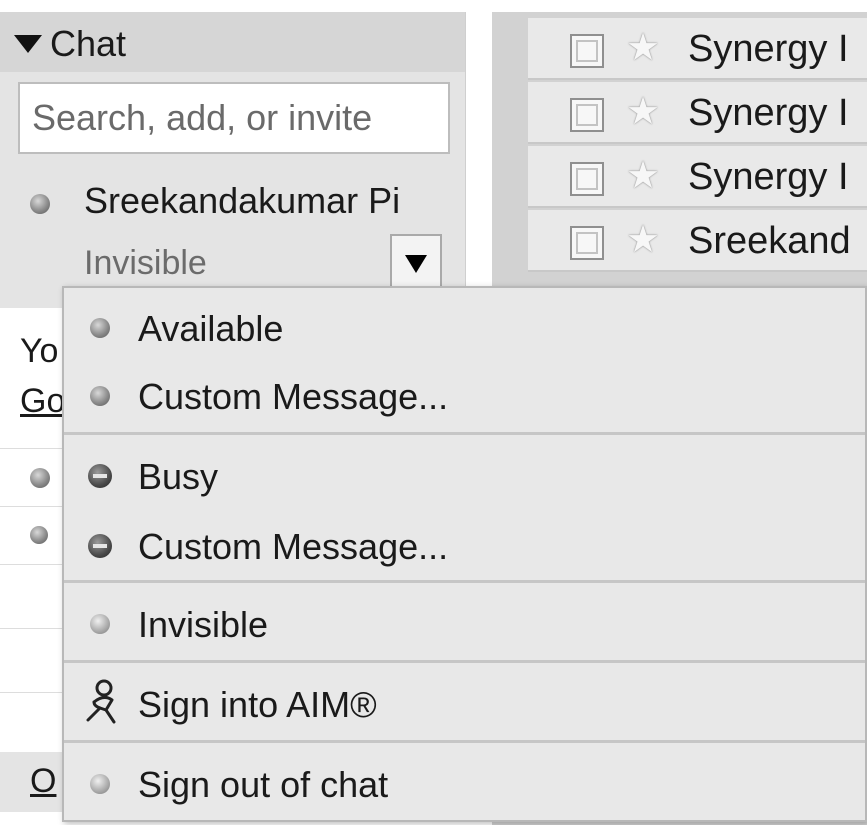  I want to click on chat-footer-link: O, so click(43, 781).